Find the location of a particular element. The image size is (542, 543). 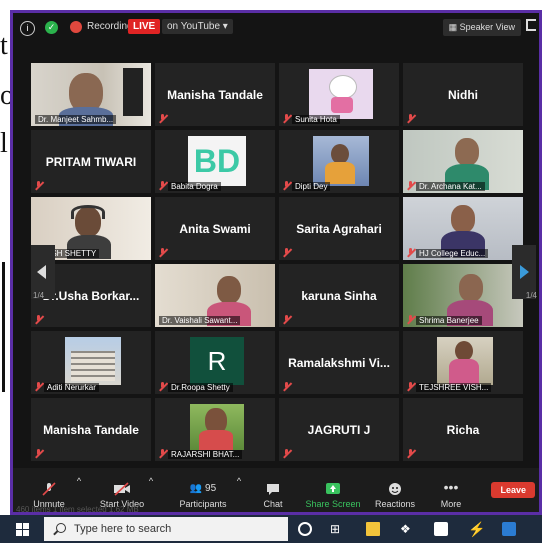

participant-tile: Sunita Hota is located at coordinates (339, 94).